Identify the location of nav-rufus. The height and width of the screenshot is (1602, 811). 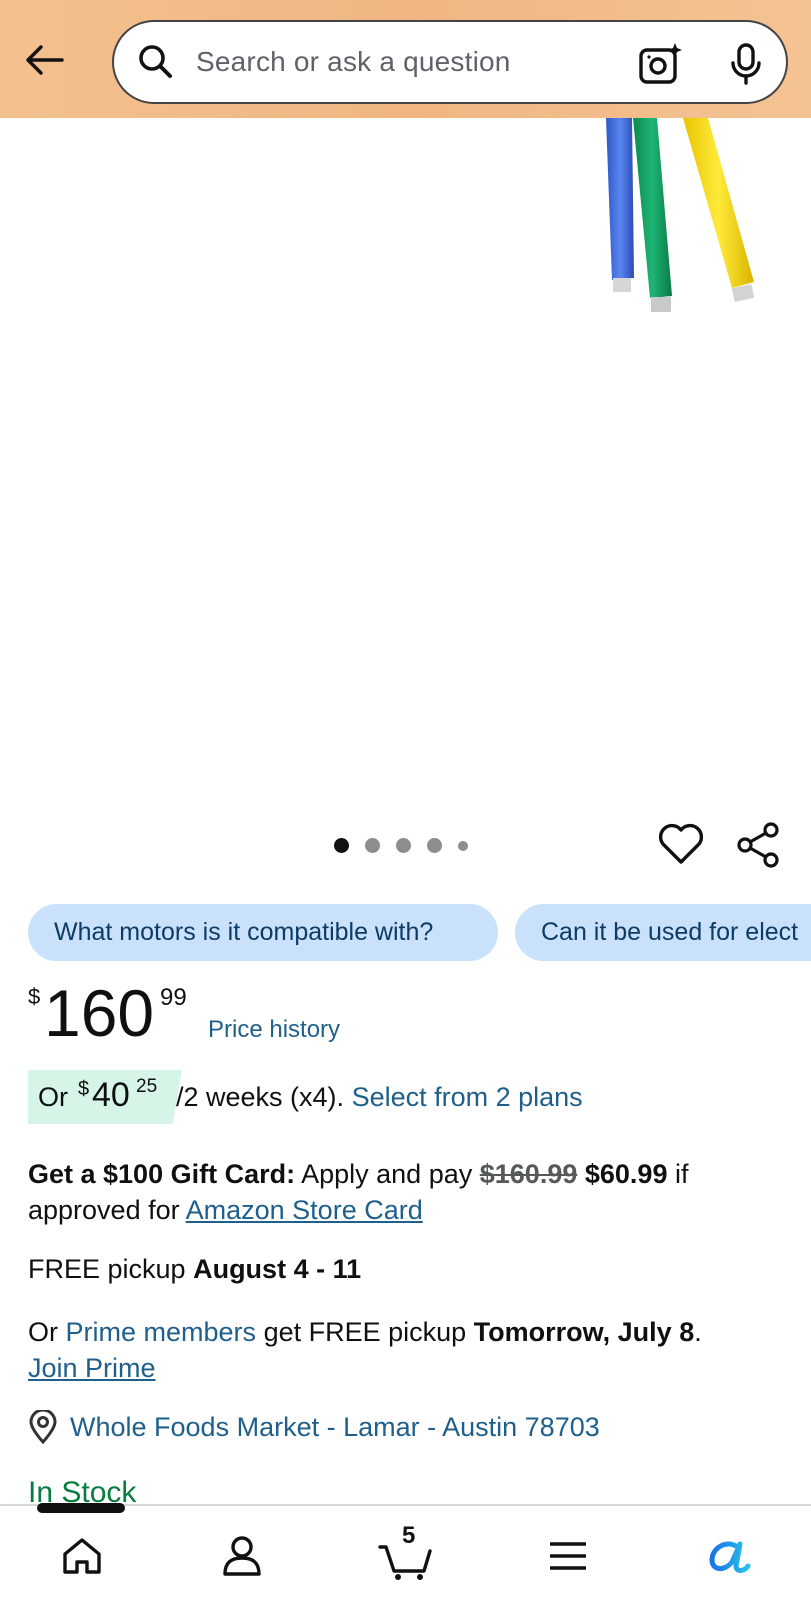
(730, 1556).